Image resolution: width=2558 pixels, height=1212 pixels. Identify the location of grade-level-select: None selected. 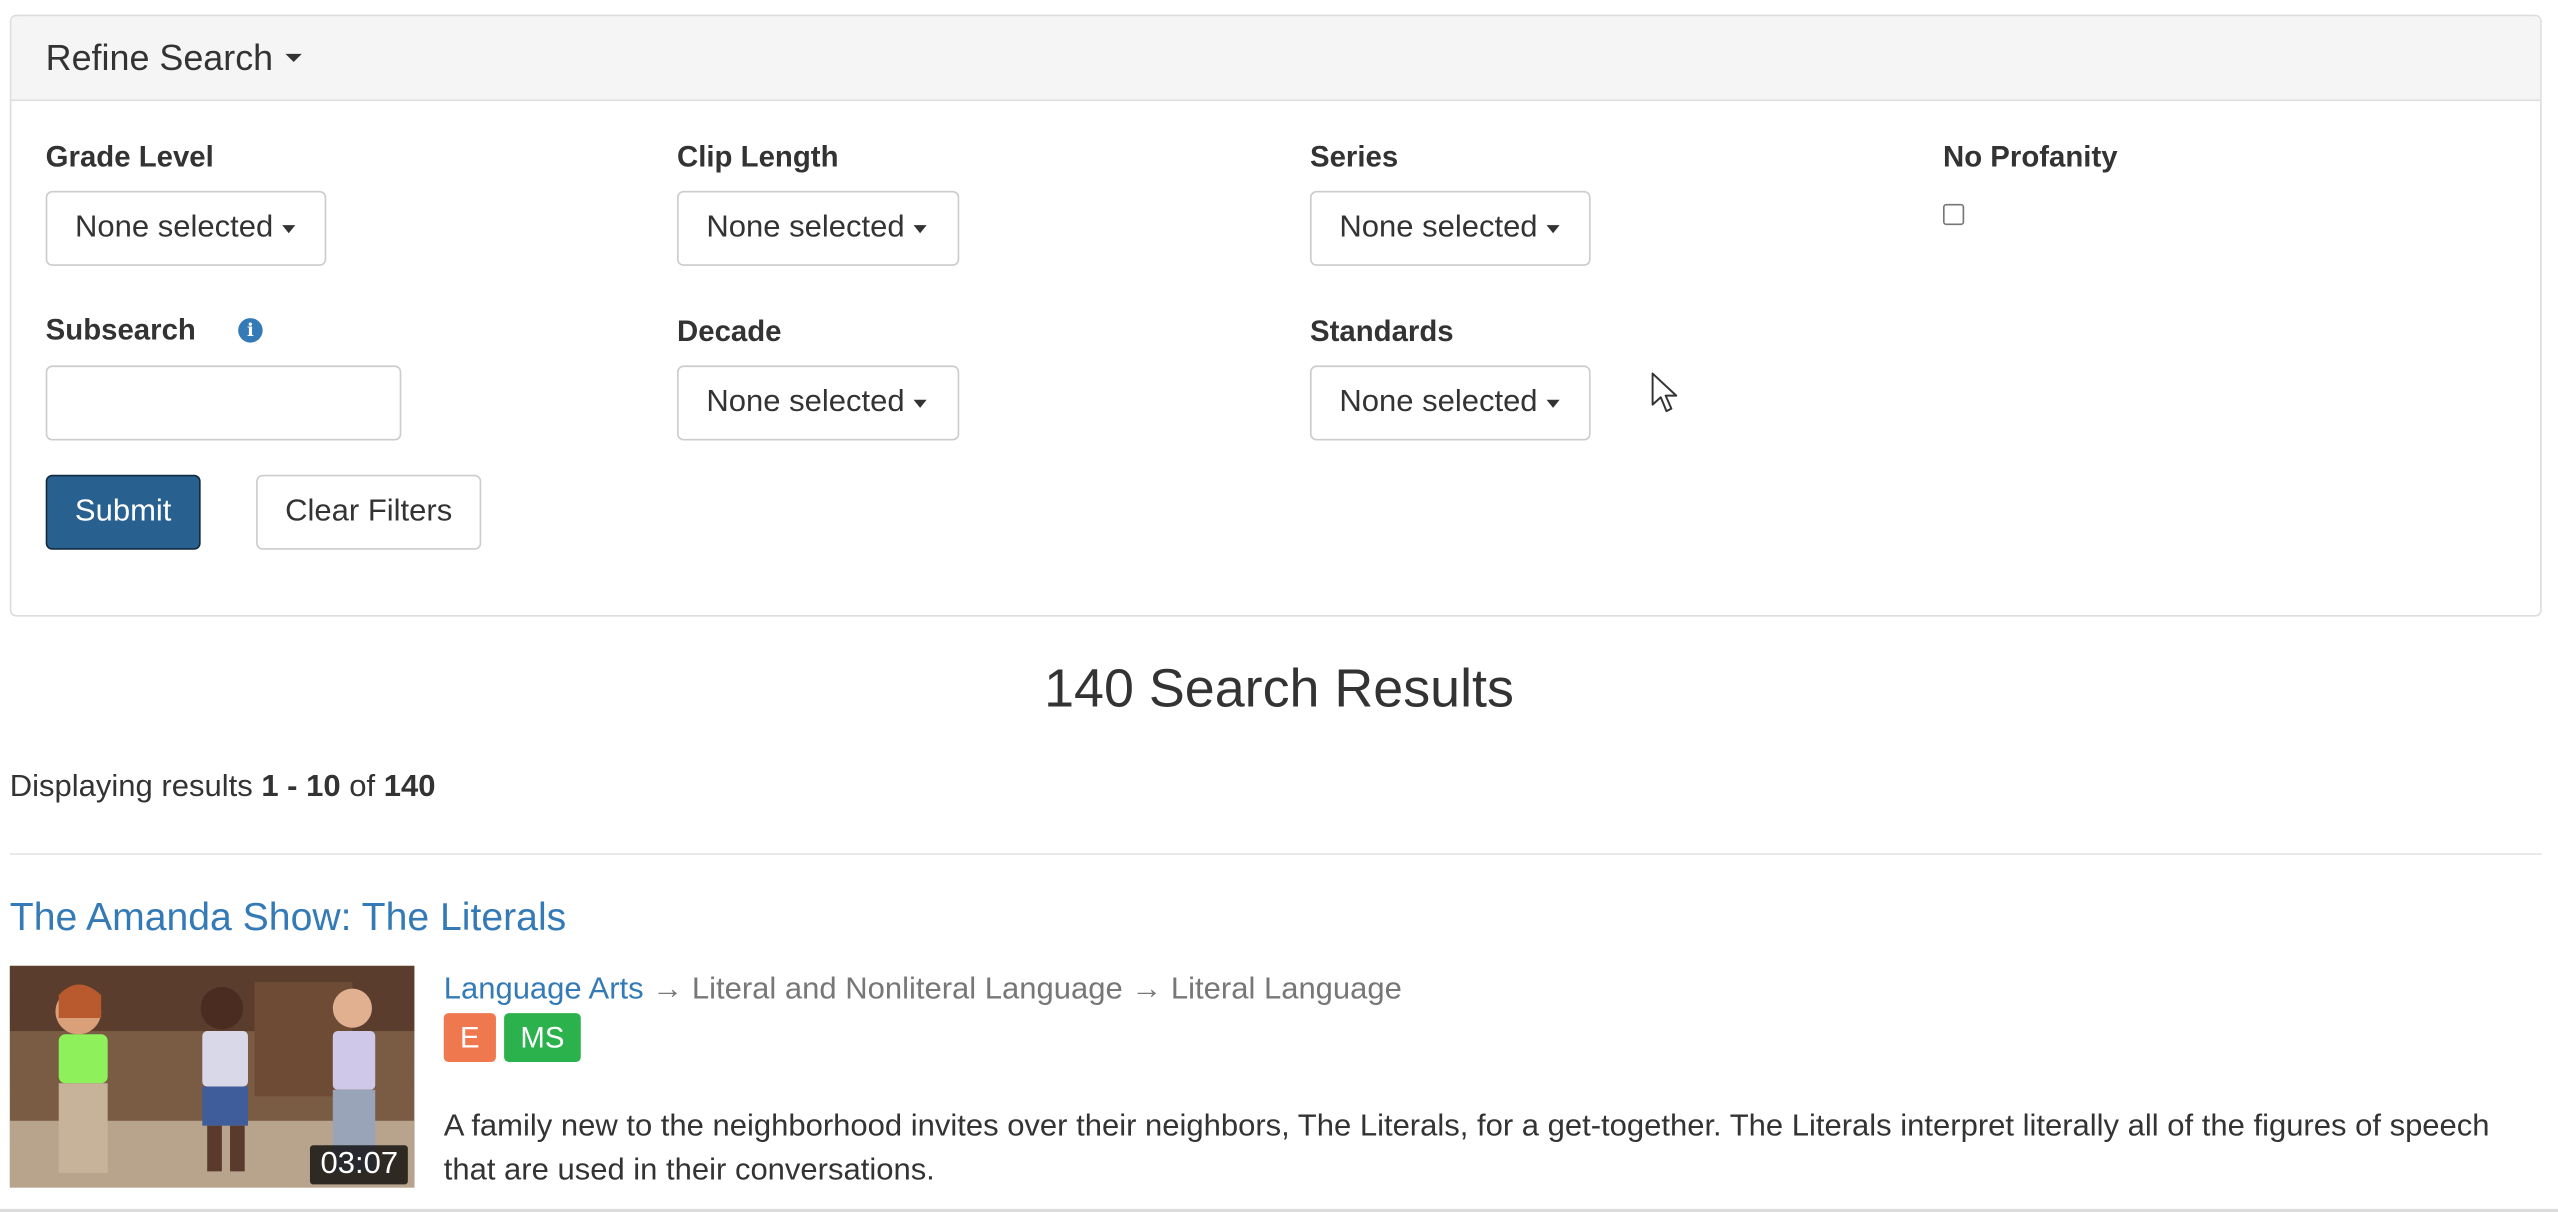
(186, 228).